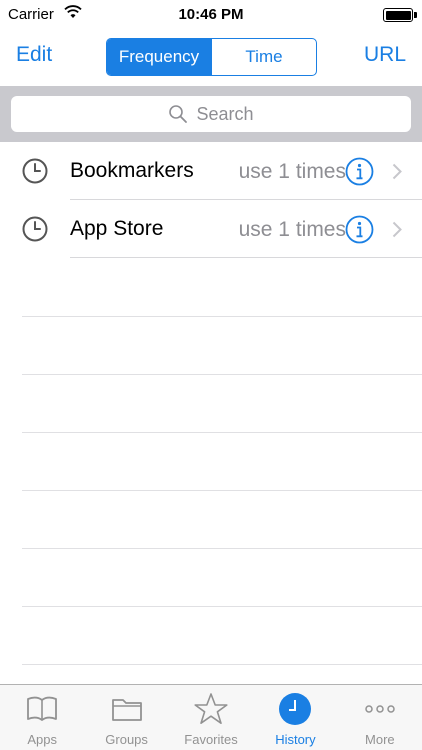  I want to click on book-icon, so click(42, 708).